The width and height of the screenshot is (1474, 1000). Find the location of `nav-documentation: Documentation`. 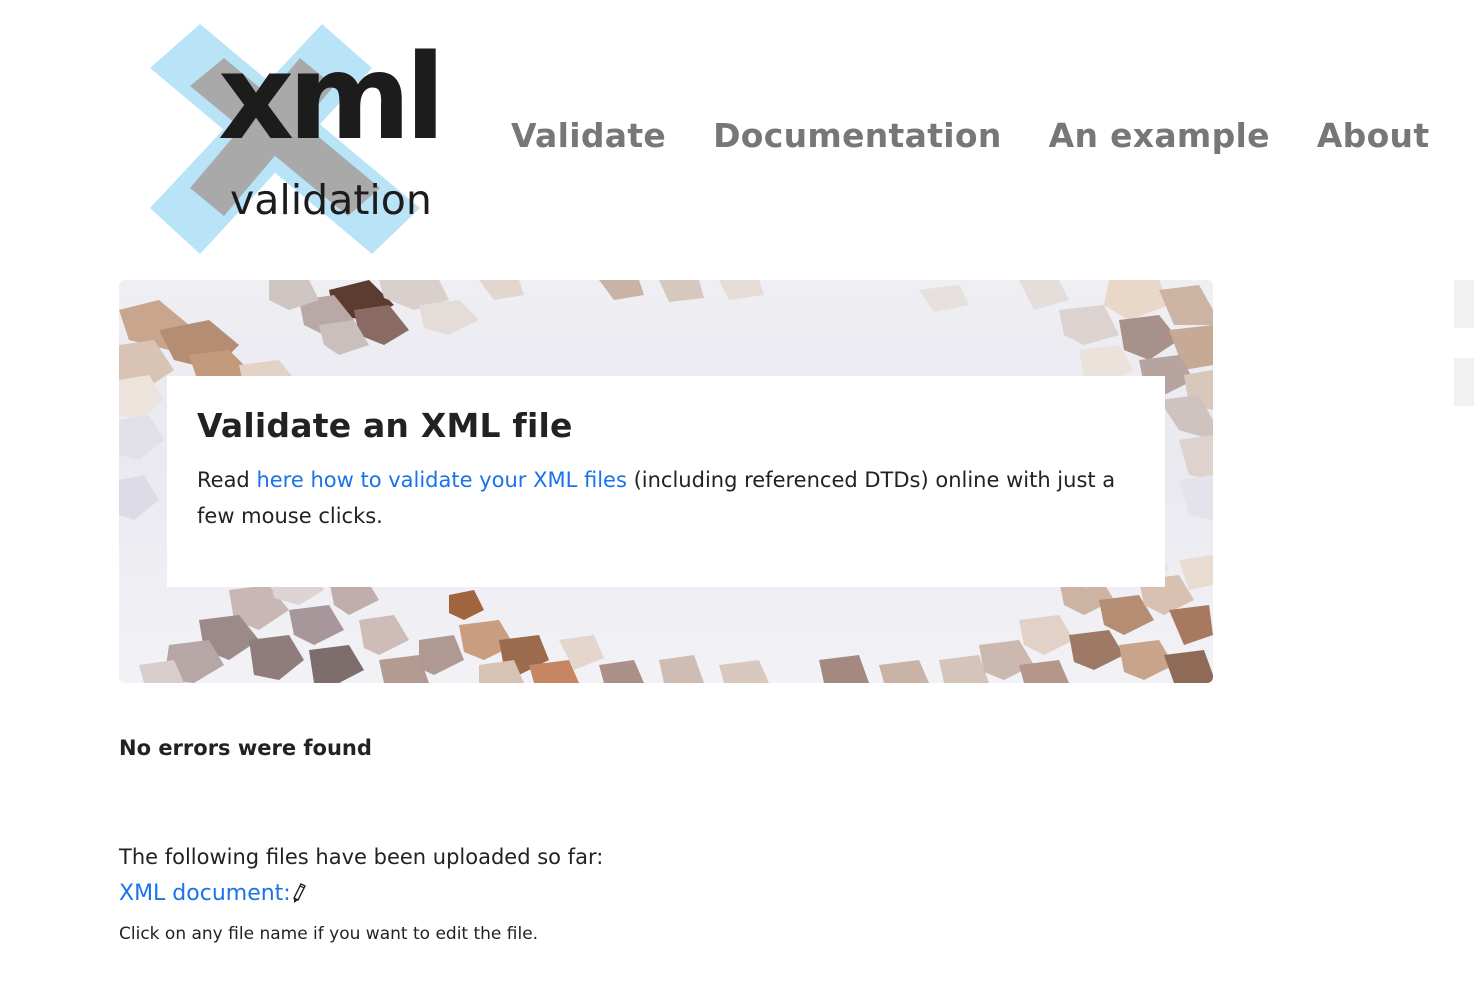

nav-documentation: Documentation is located at coordinates (857, 135).